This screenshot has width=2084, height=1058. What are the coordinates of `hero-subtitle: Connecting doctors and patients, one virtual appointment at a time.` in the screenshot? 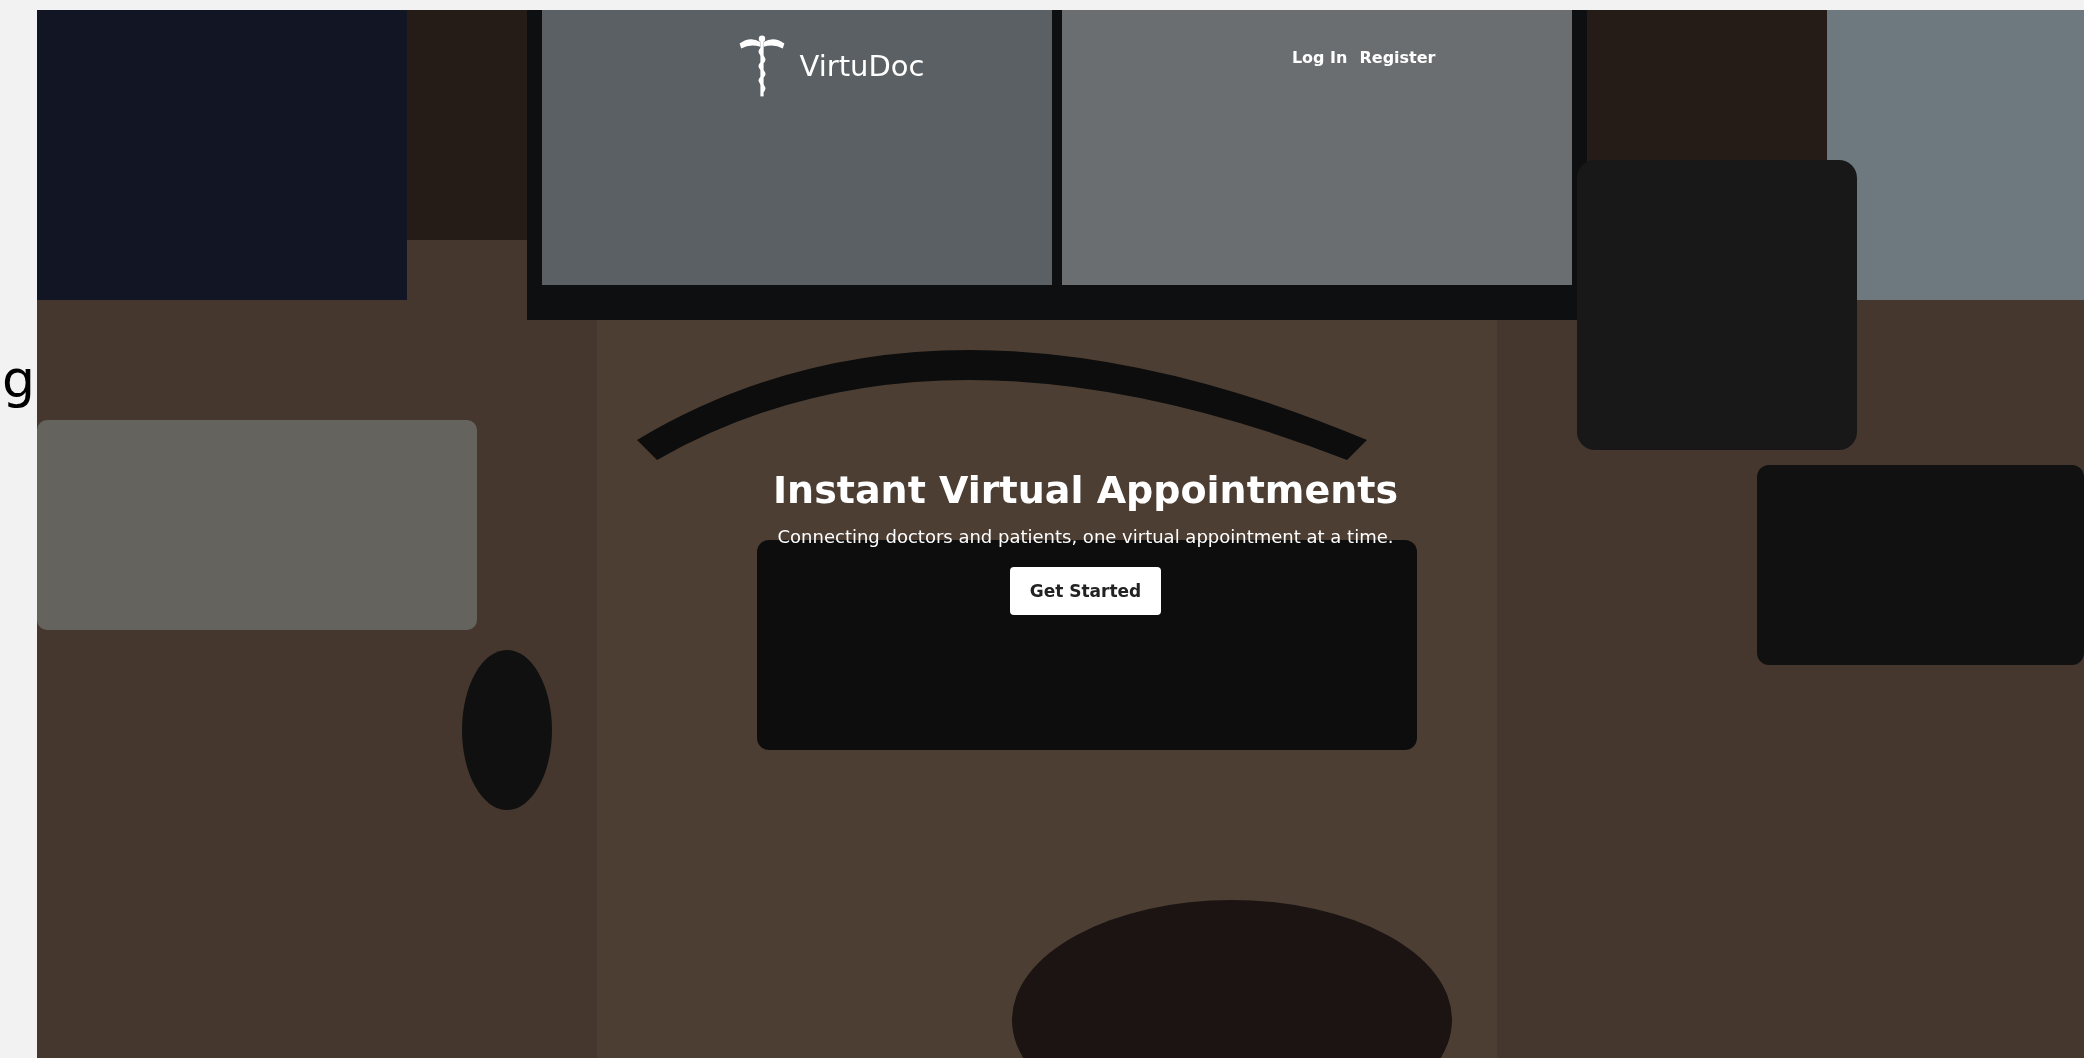 It's located at (1085, 536).